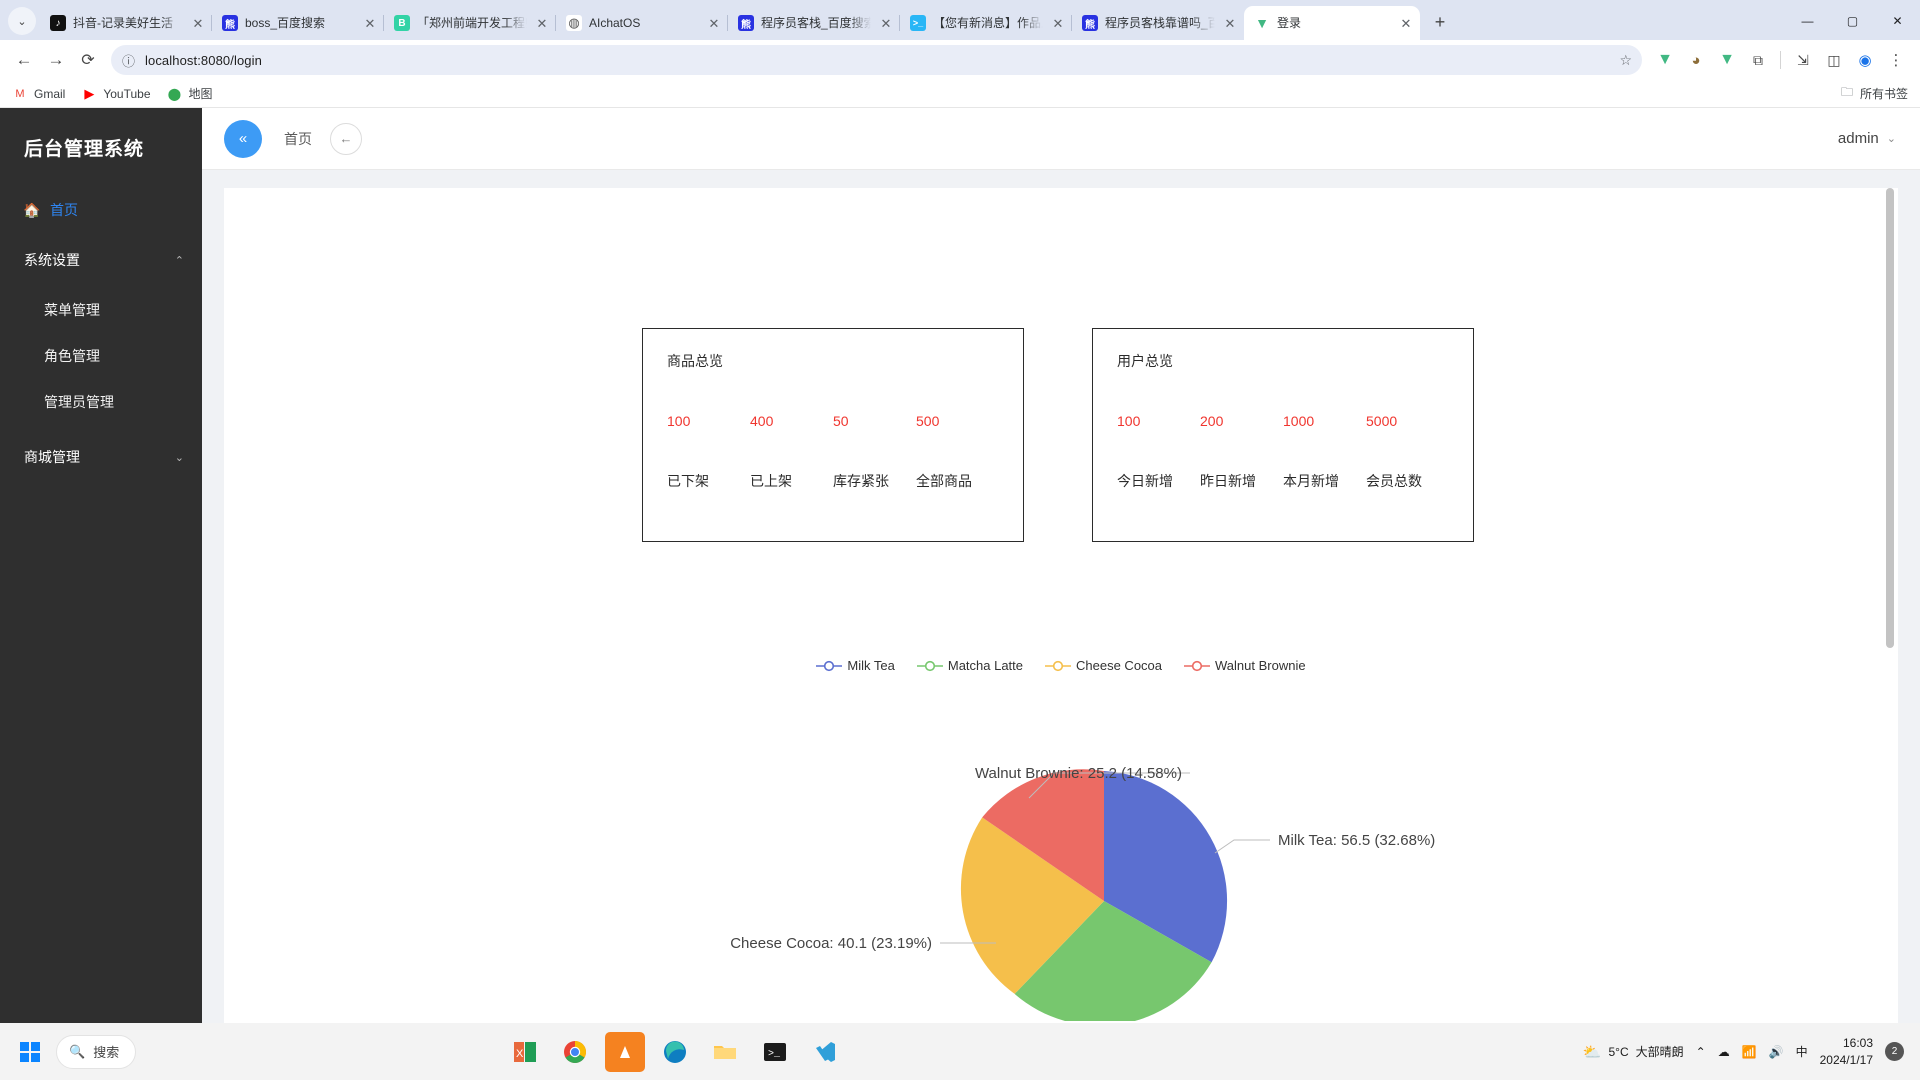 This screenshot has height=1080, width=1920. What do you see at coordinates (1356, 840) in the screenshot?
I see `pie-annotation-milk-tea: Milk Tea: 56.5 (32.68%)` at bounding box center [1356, 840].